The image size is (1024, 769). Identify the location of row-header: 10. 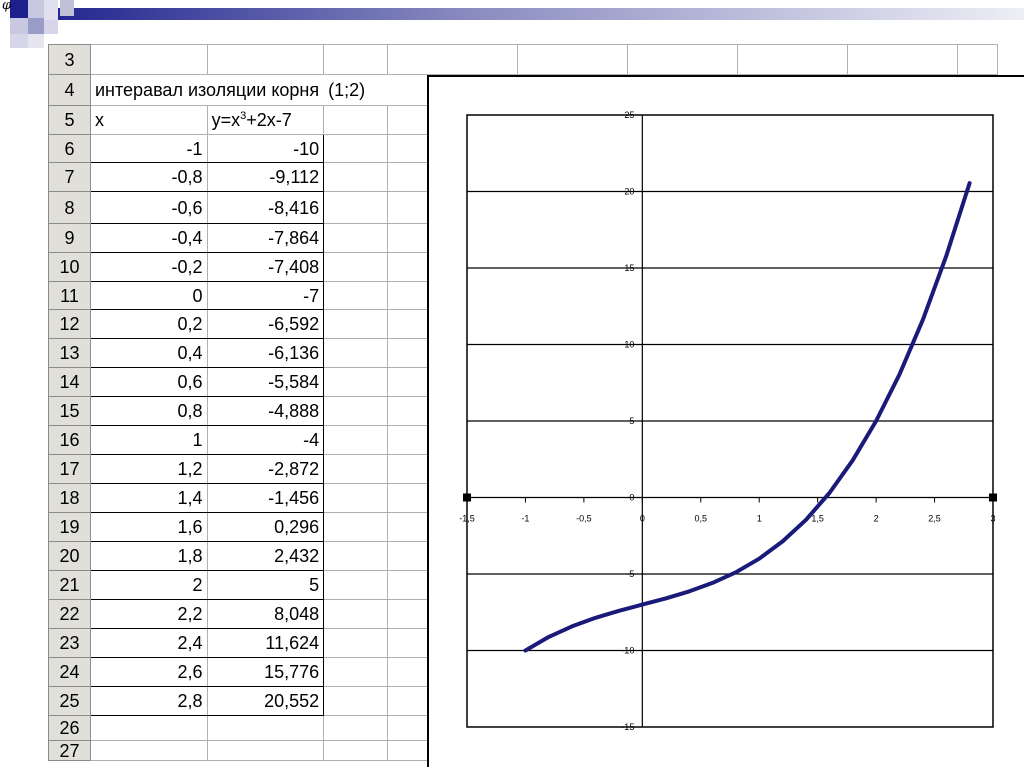
(69, 267).